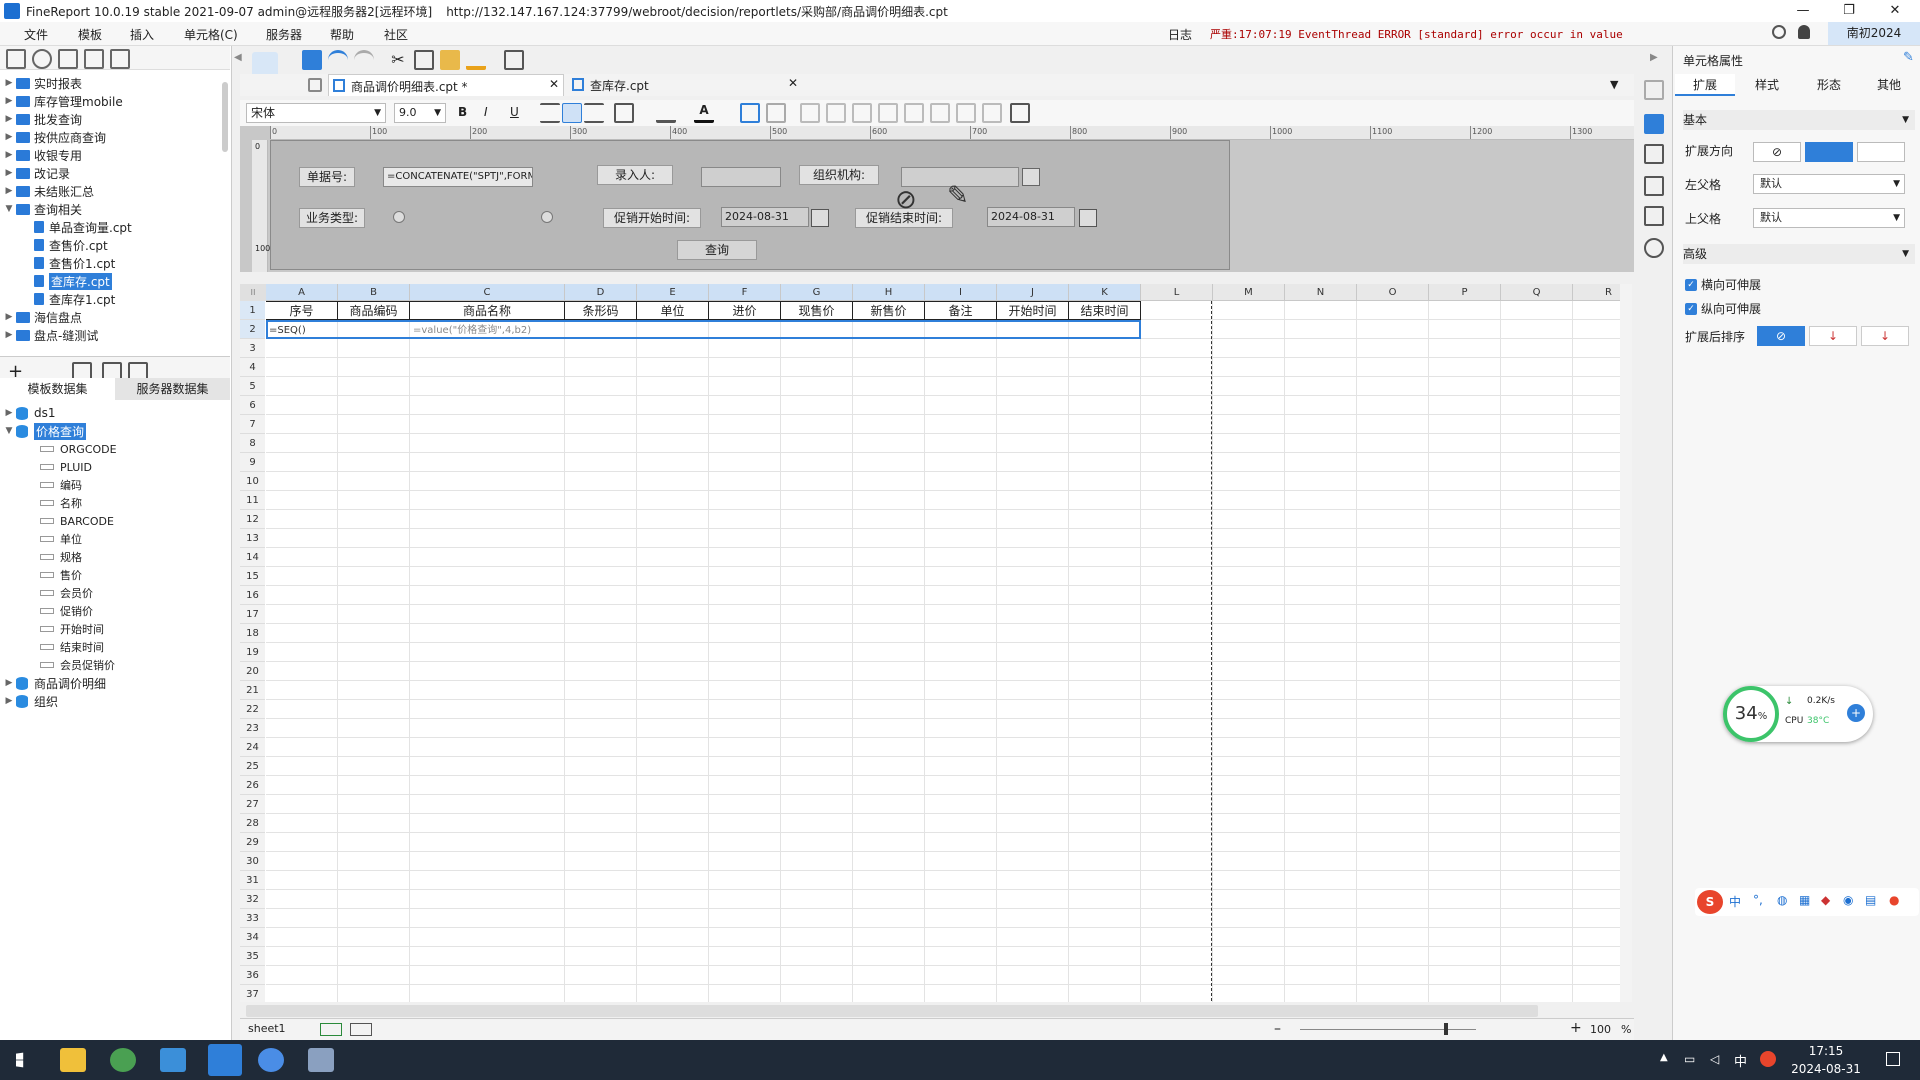 The image size is (1920, 1080). I want to click on bar-chart-icon, so click(914, 113).